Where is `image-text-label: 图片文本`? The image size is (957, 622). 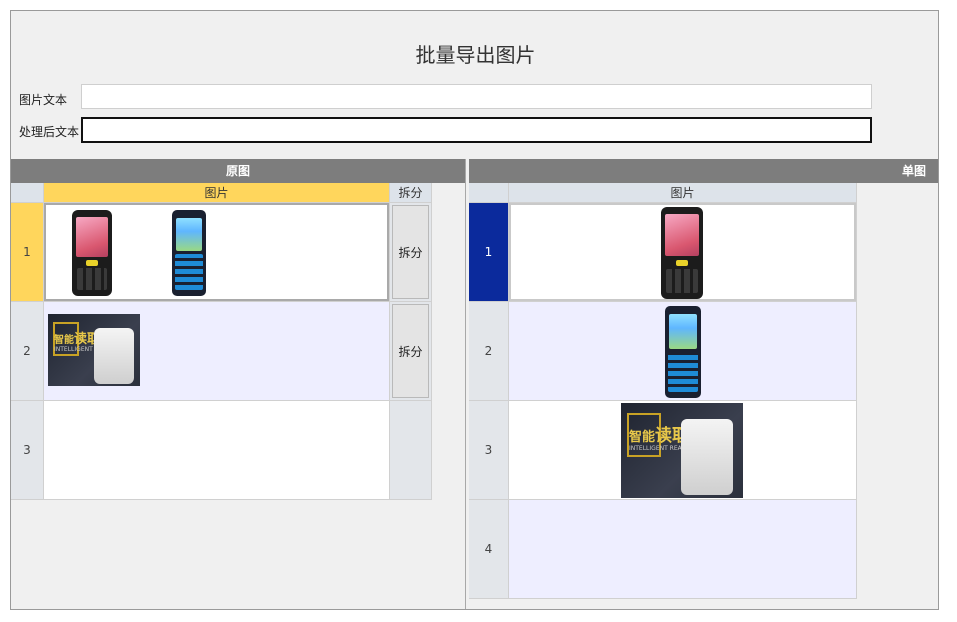 image-text-label: 图片文本 is located at coordinates (43, 100).